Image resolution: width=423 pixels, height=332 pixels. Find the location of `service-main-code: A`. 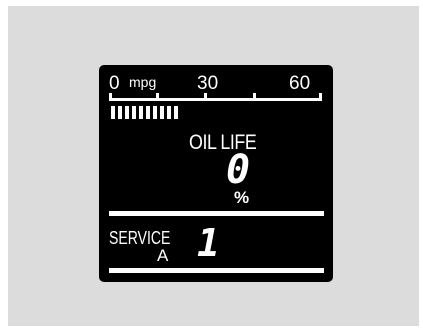

service-main-code: A is located at coordinates (163, 255).